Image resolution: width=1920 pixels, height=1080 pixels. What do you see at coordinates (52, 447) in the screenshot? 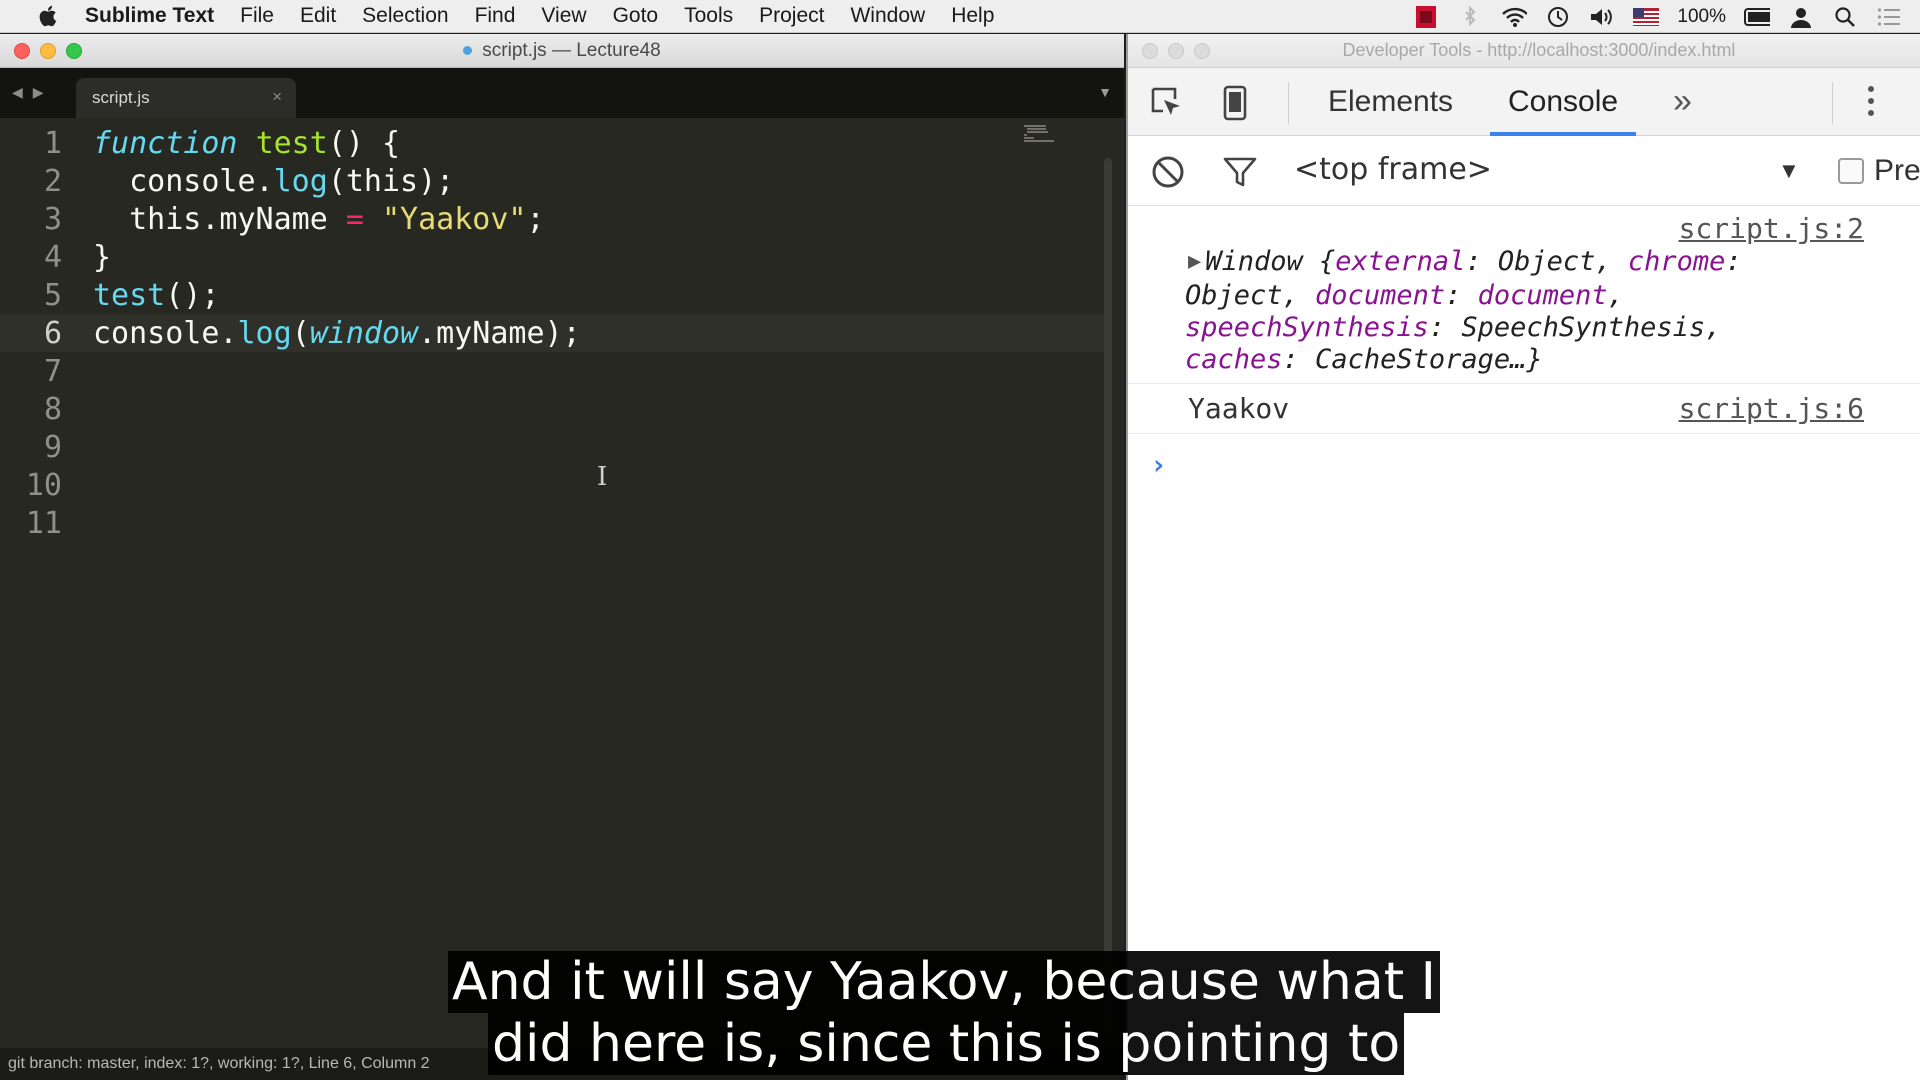
I see `line-number: 9` at bounding box center [52, 447].